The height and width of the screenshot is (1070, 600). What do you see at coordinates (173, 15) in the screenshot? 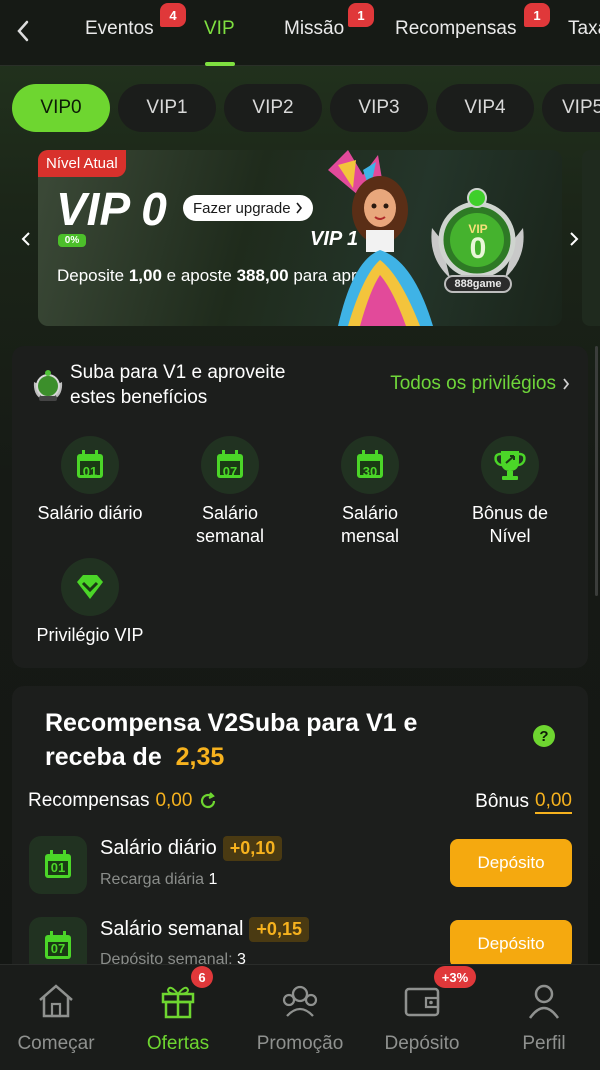
I see `notification-badge: 4` at bounding box center [173, 15].